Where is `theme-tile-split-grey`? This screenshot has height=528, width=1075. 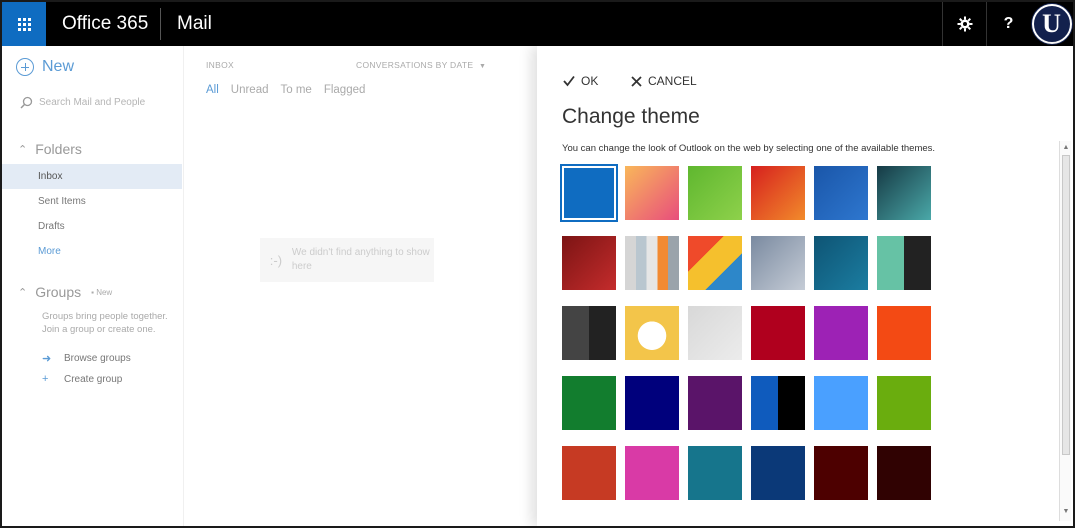 theme-tile-split-grey is located at coordinates (589, 333).